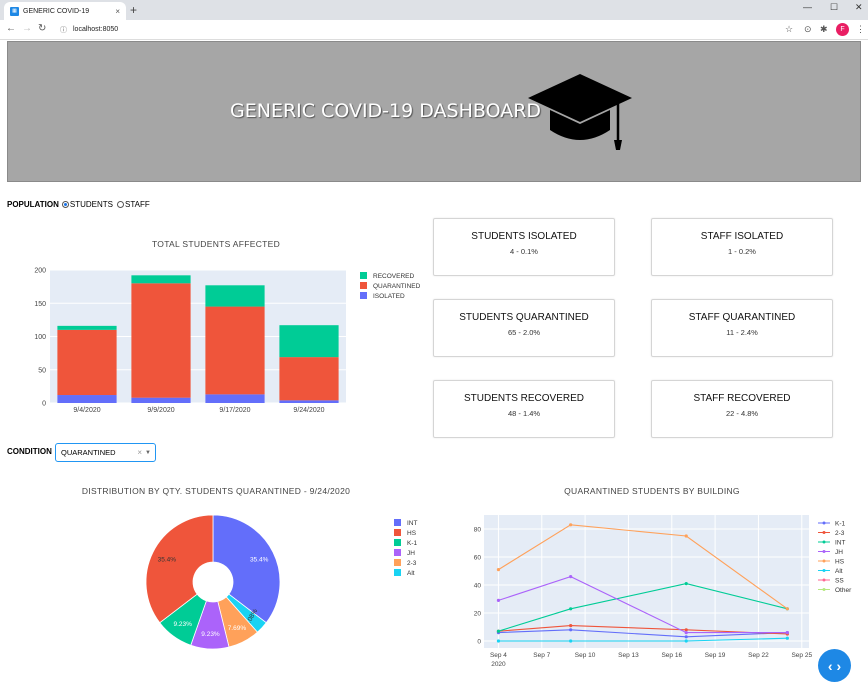  What do you see at coordinates (120, 204) in the screenshot?
I see `radio-unselected-icon` at bounding box center [120, 204].